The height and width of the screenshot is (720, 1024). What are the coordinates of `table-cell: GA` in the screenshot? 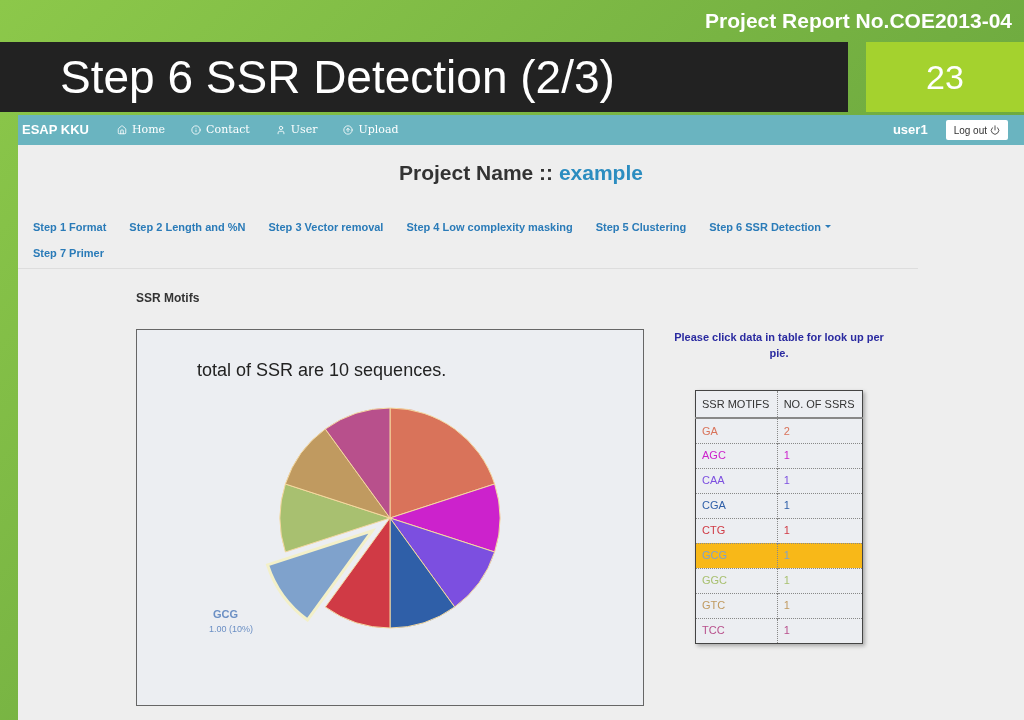 It's located at (736, 430).